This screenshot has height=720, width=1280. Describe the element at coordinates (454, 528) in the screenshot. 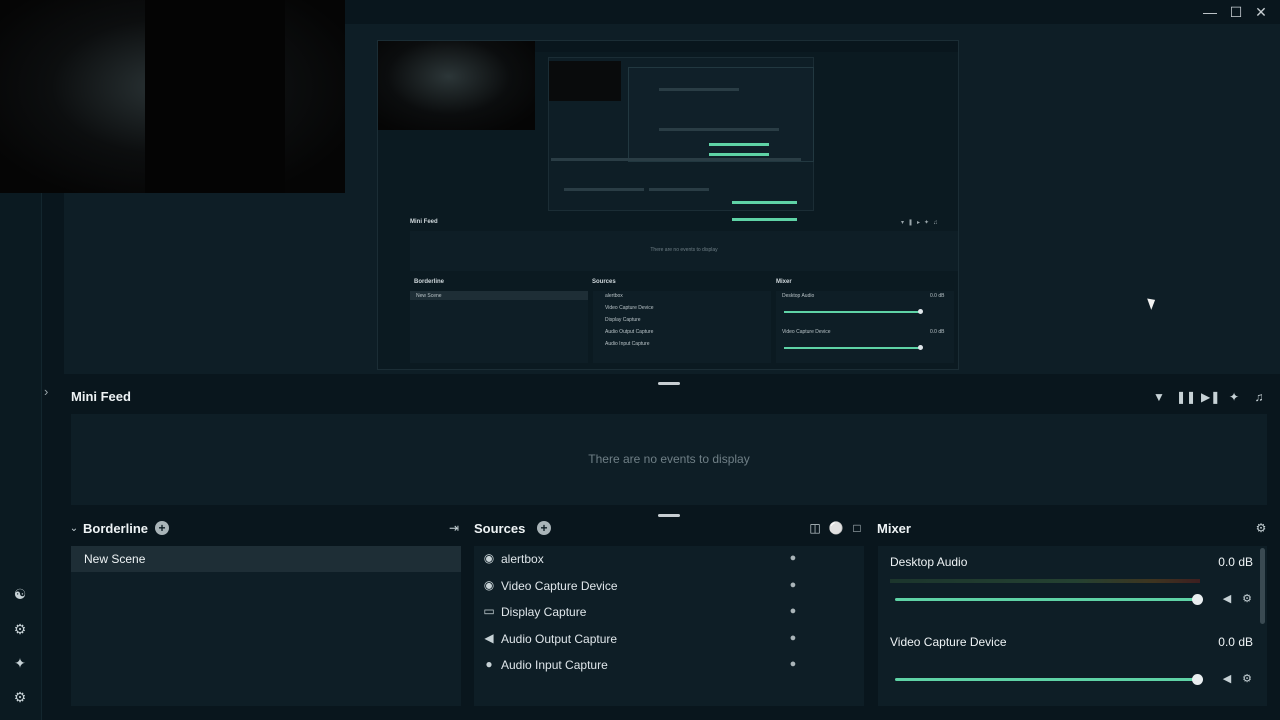

I see `scene-transitions-icon: ⇥` at that location.